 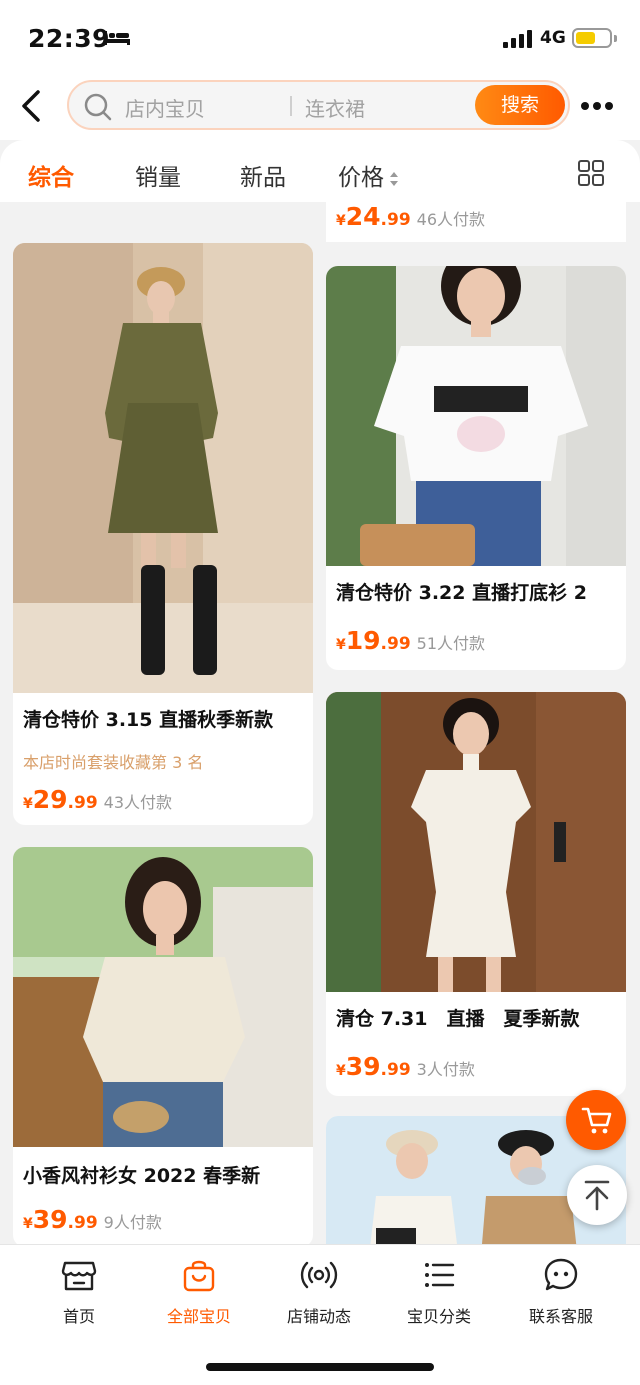 What do you see at coordinates (142, 1176) in the screenshot?
I see `product-title: 小香风衬衫女 2022 春季新` at bounding box center [142, 1176].